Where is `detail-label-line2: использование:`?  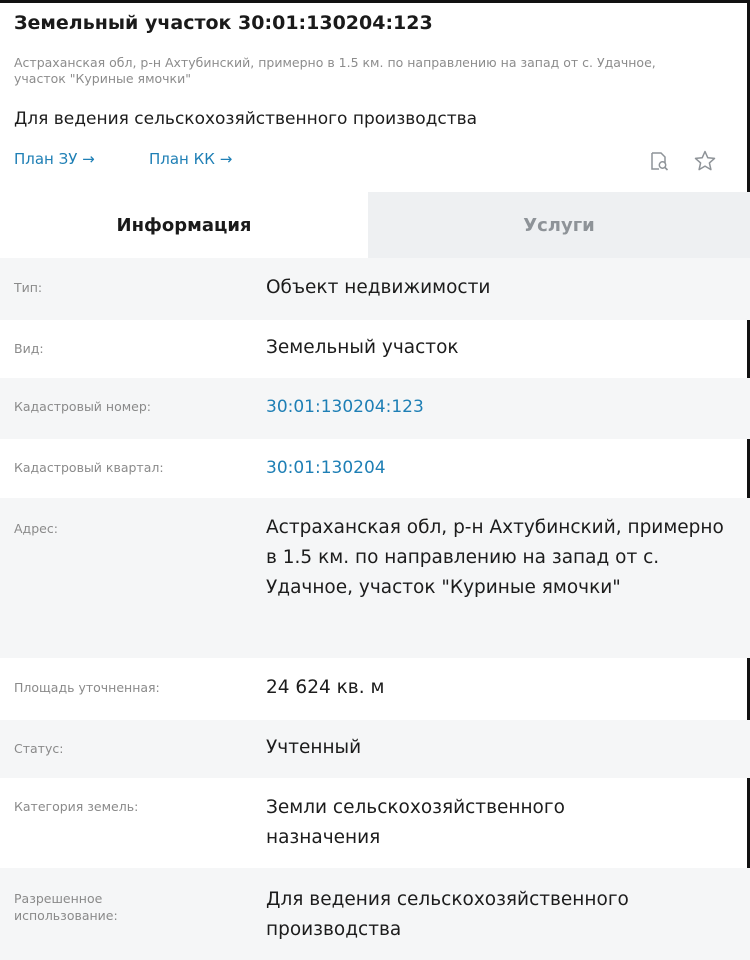
detail-label-line2: использование: is located at coordinates (66, 915).